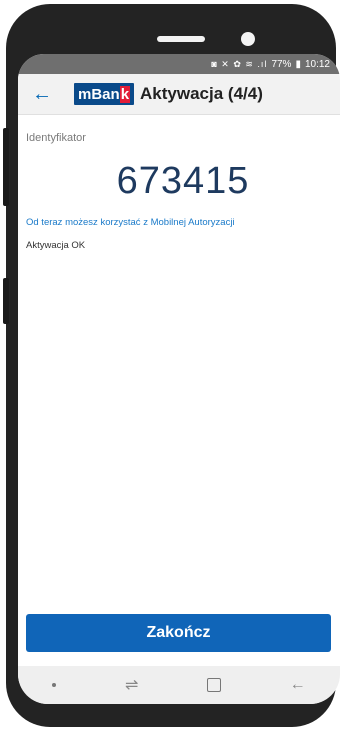 The image size is (340, 731). I want to click on logo-text-k: k, so click(125, 94).